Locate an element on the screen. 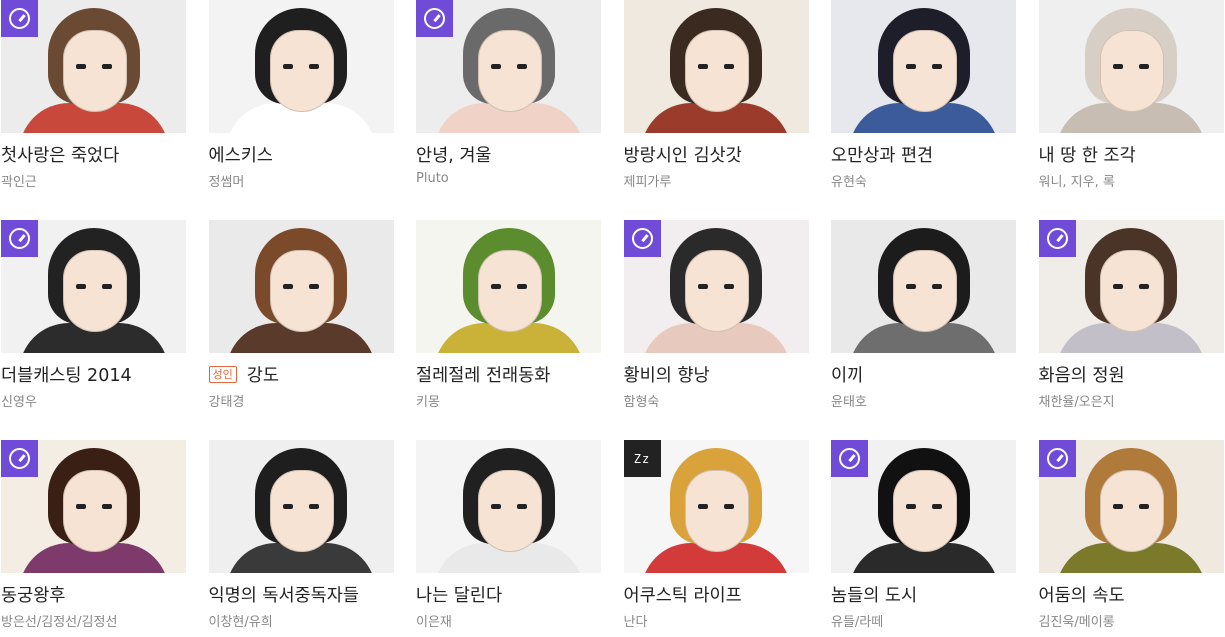  webtoon-card: 황비의 향낭 함형숙 is located at coordinates (716, 330).